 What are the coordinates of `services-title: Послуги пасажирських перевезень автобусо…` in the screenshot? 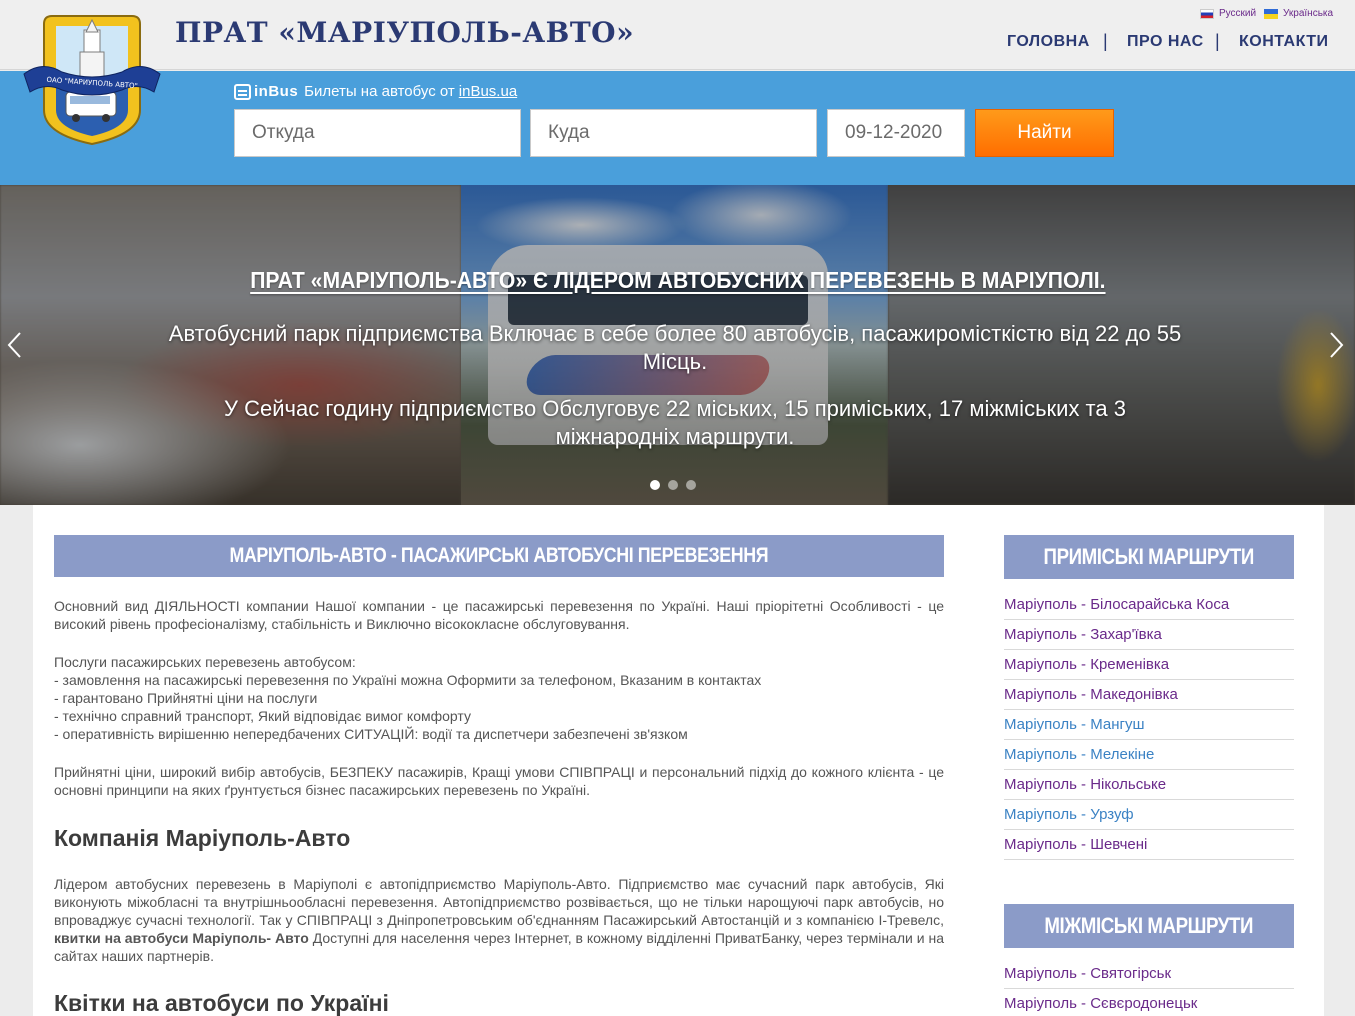 It's located at (205, 662).